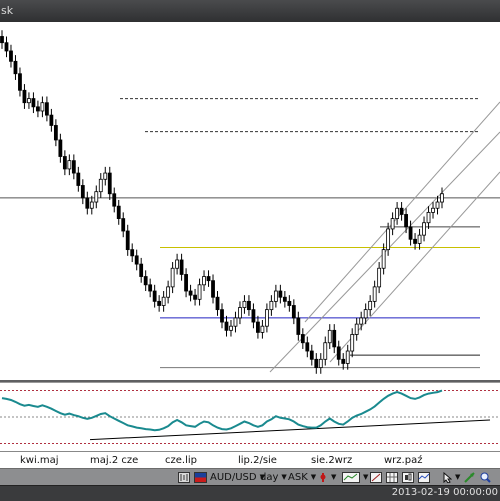 This screenshot has width=500, height=501. Describe the element at coordinates (184, 477) in the screenshot. I see `chart-mode-button` at that location.